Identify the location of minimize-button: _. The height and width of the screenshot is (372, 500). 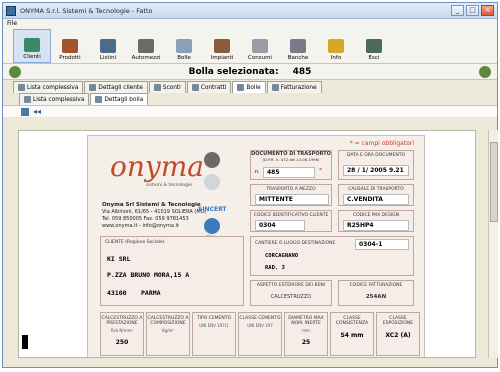
(457, 10).